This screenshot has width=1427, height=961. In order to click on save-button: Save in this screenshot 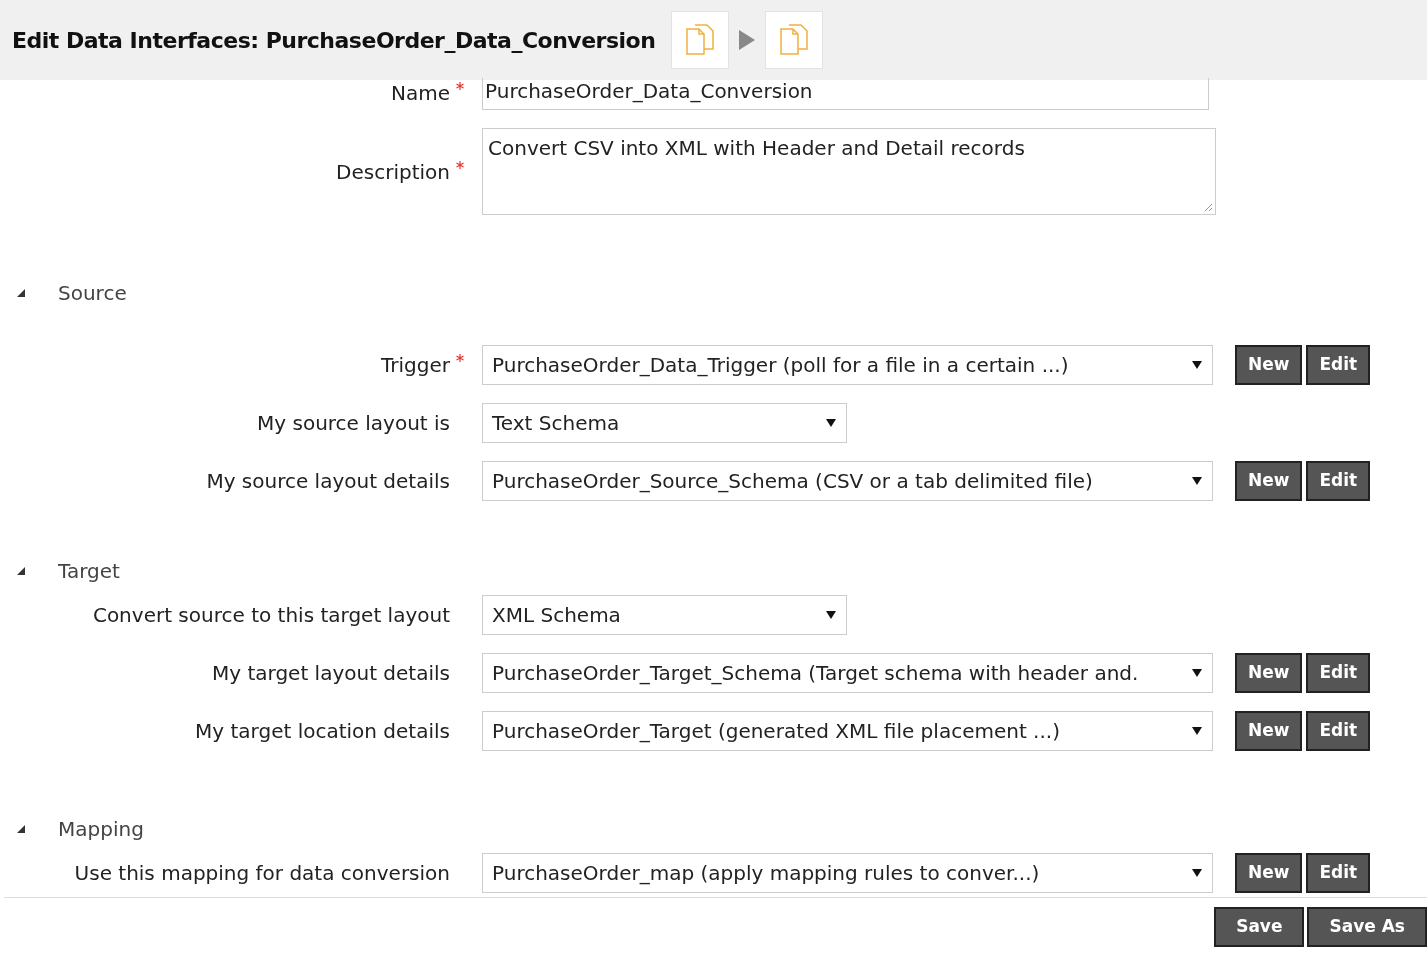, I will do `click(1259, 927)`.